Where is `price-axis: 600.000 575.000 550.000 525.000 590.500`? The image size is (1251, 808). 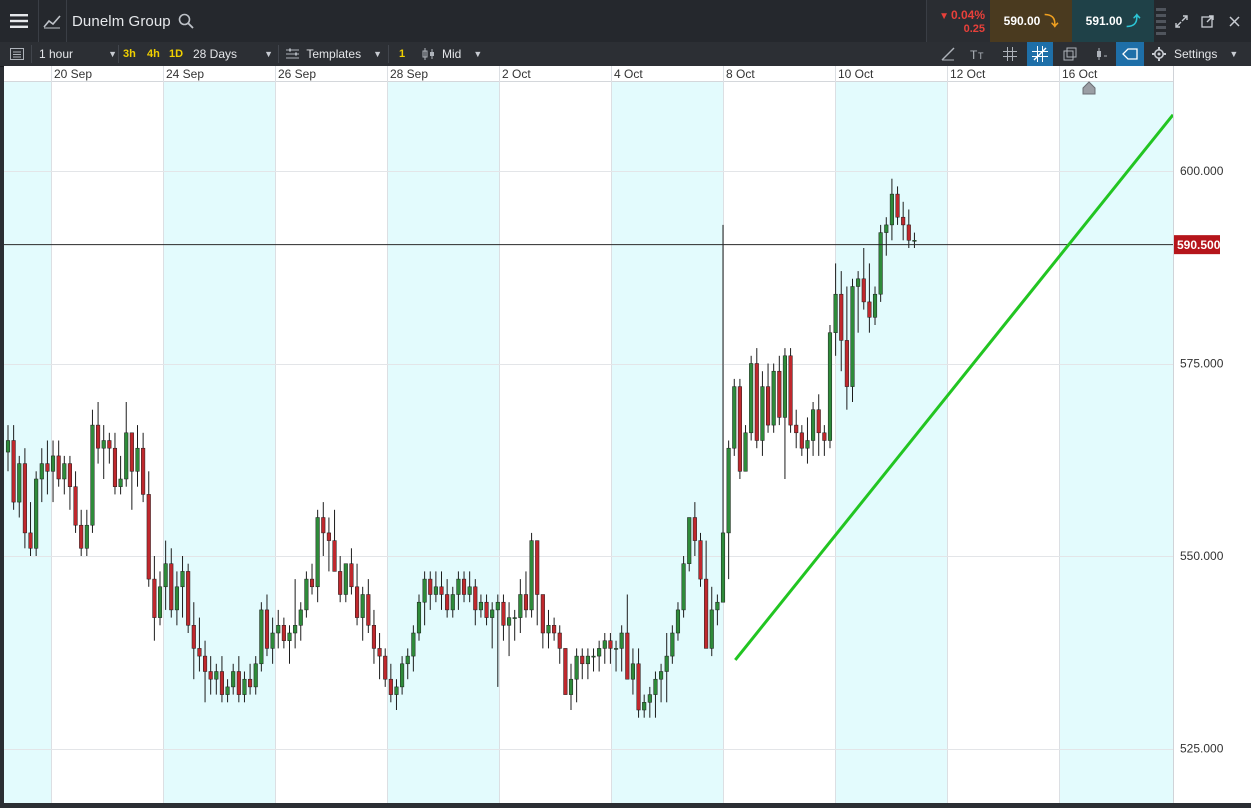
price-axis: 600.000 575.000 550.000 525.000 590.500 is located at coordinates (1212, 434).